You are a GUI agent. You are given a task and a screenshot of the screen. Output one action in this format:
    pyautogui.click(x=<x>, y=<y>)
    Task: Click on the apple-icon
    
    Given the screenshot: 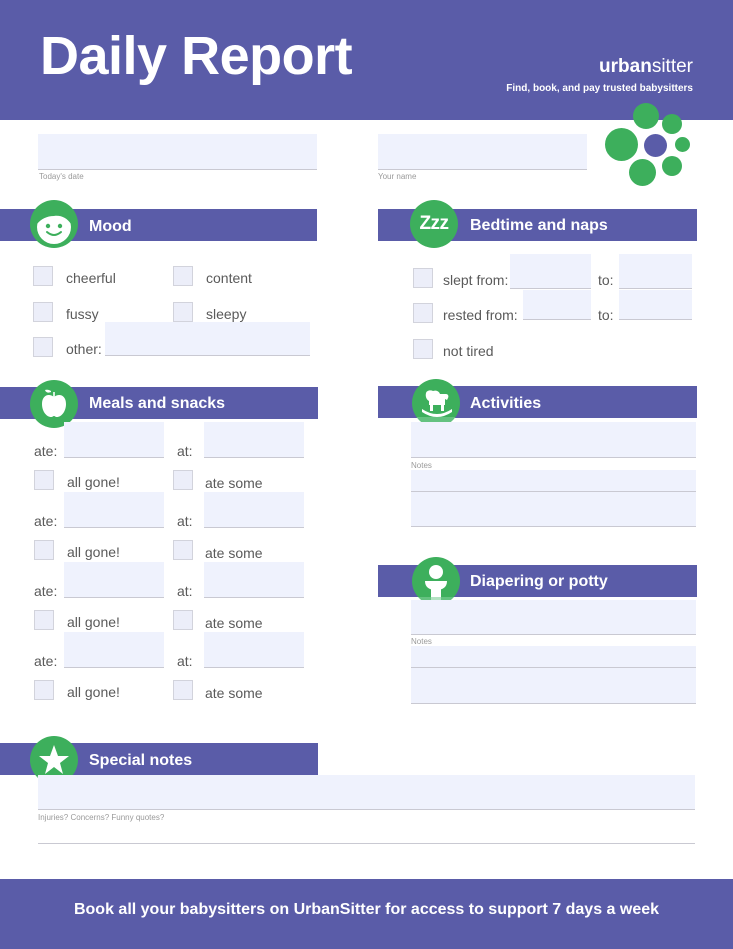 What is the action you would take?
    pyautogui.click(x=54, y=403)
    